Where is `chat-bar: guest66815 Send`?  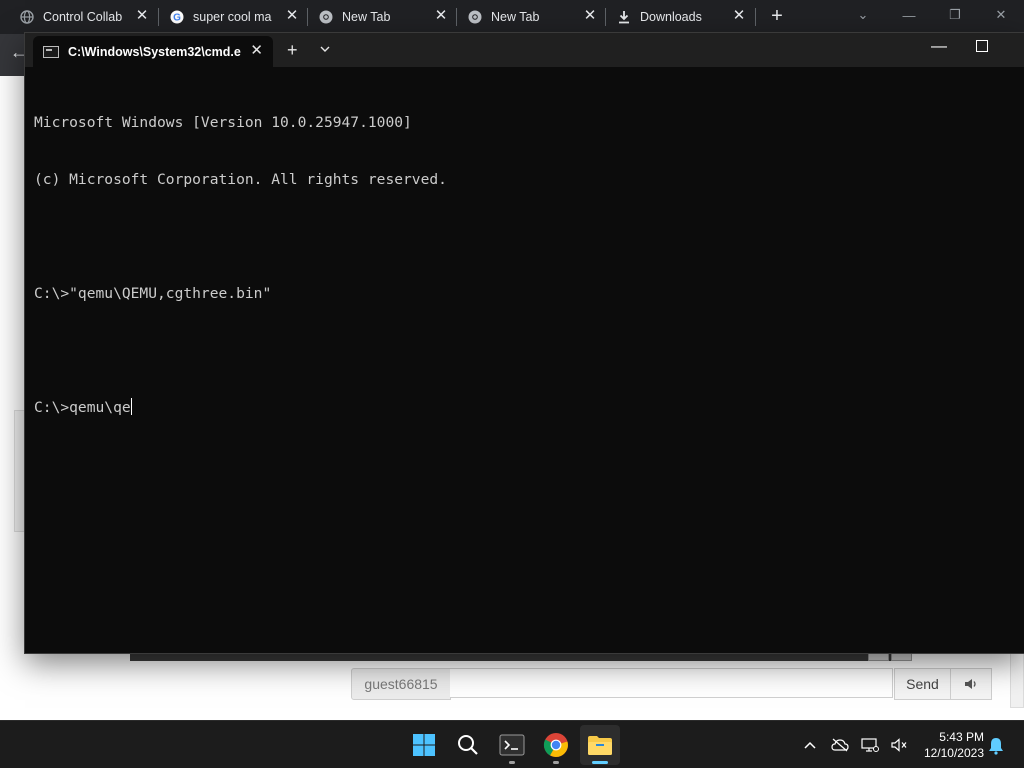 chat-bar: guest66815 Send is located at coordinates (671, 684).